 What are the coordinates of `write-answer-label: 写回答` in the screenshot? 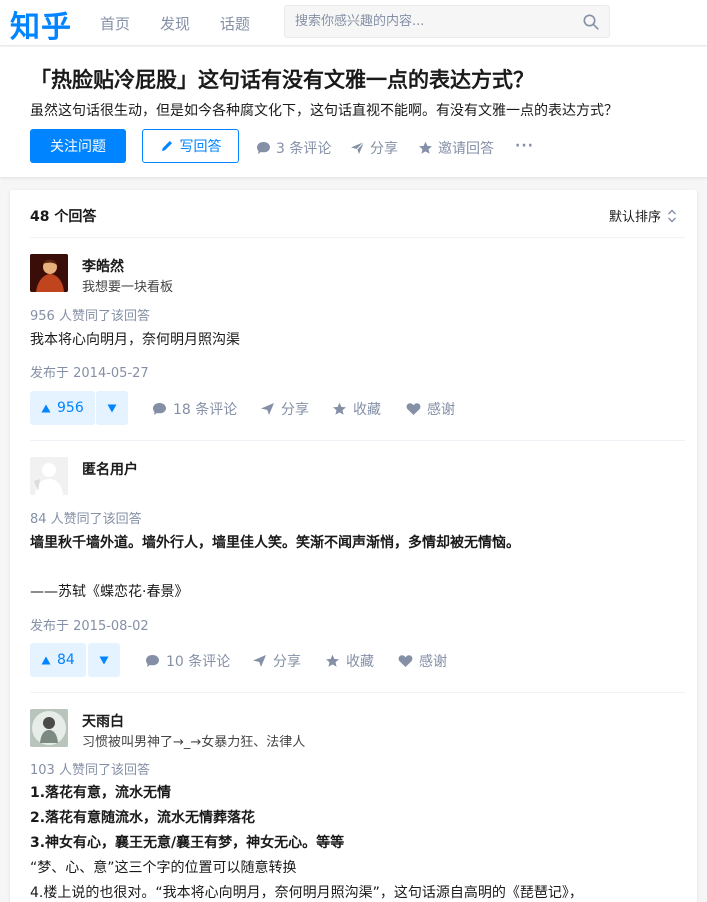 It's located at (200, 147).